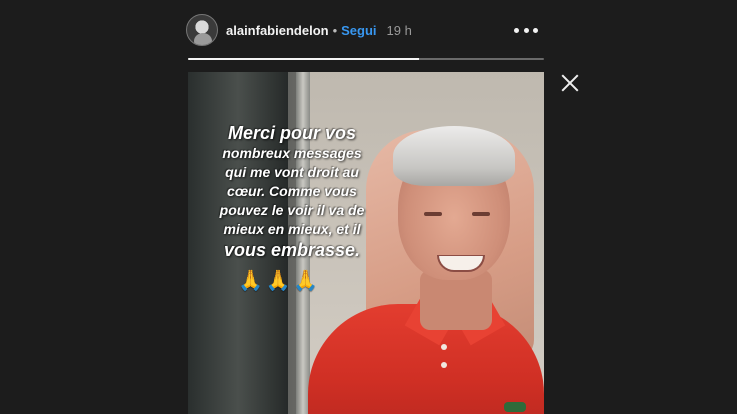  I want to click on caption-line: cœur. Comme vous, so click(292, 191).